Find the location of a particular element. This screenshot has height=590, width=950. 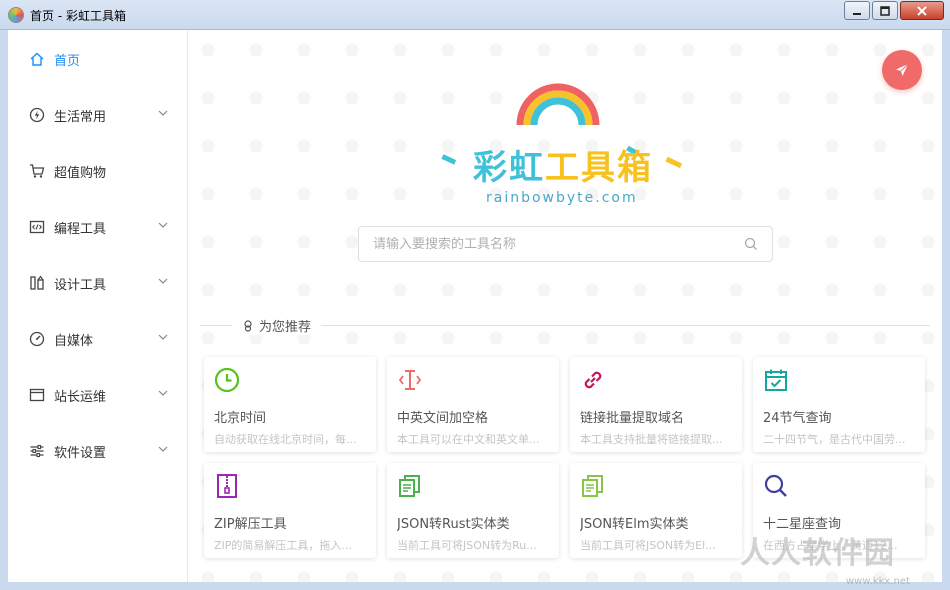

calendar-check-icon is located at coordinates (776, 380).